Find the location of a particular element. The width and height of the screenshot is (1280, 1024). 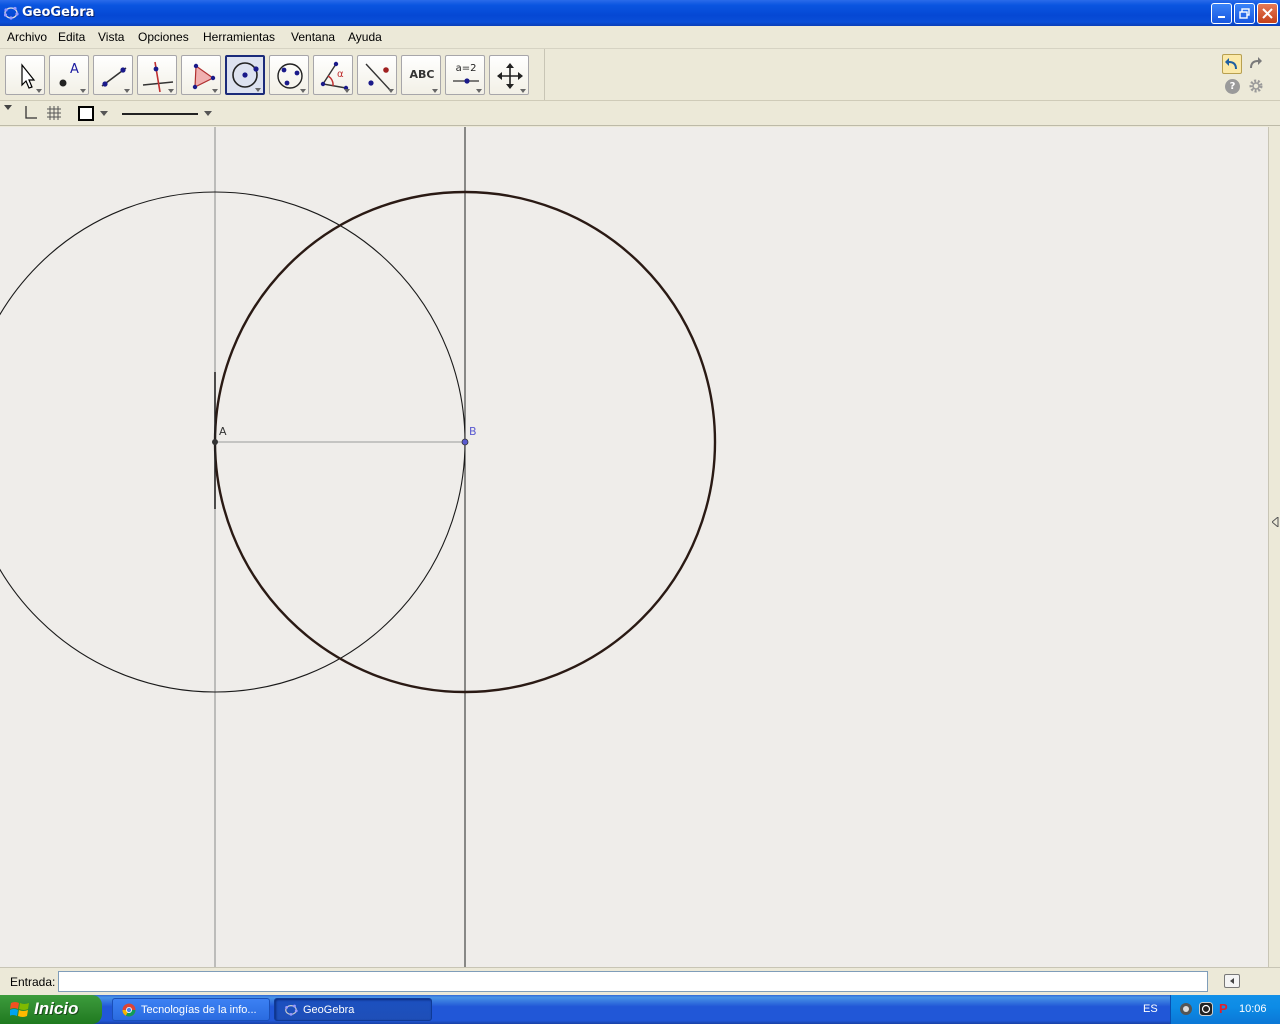

point-b-label: B is located at coordinates (473, 431).